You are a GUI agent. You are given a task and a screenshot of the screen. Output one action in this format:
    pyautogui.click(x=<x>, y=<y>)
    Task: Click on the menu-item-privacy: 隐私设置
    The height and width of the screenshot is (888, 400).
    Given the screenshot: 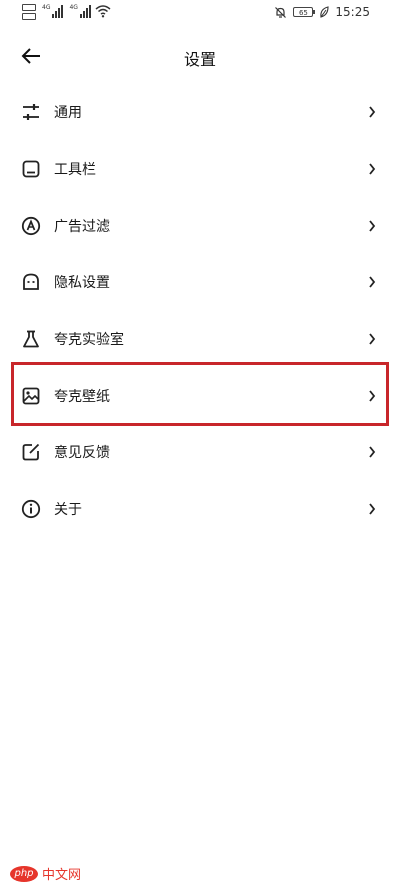 What is the action you would take?
    pyautogui.click(x=200, y=282)
    